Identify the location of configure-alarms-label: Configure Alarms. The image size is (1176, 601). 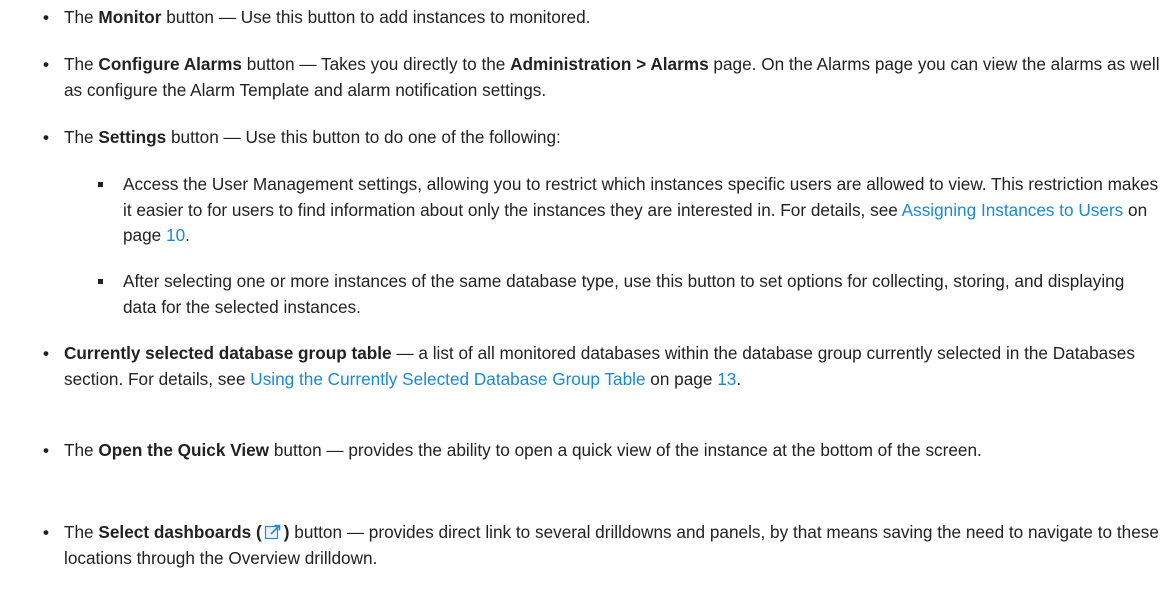
(170, 64).